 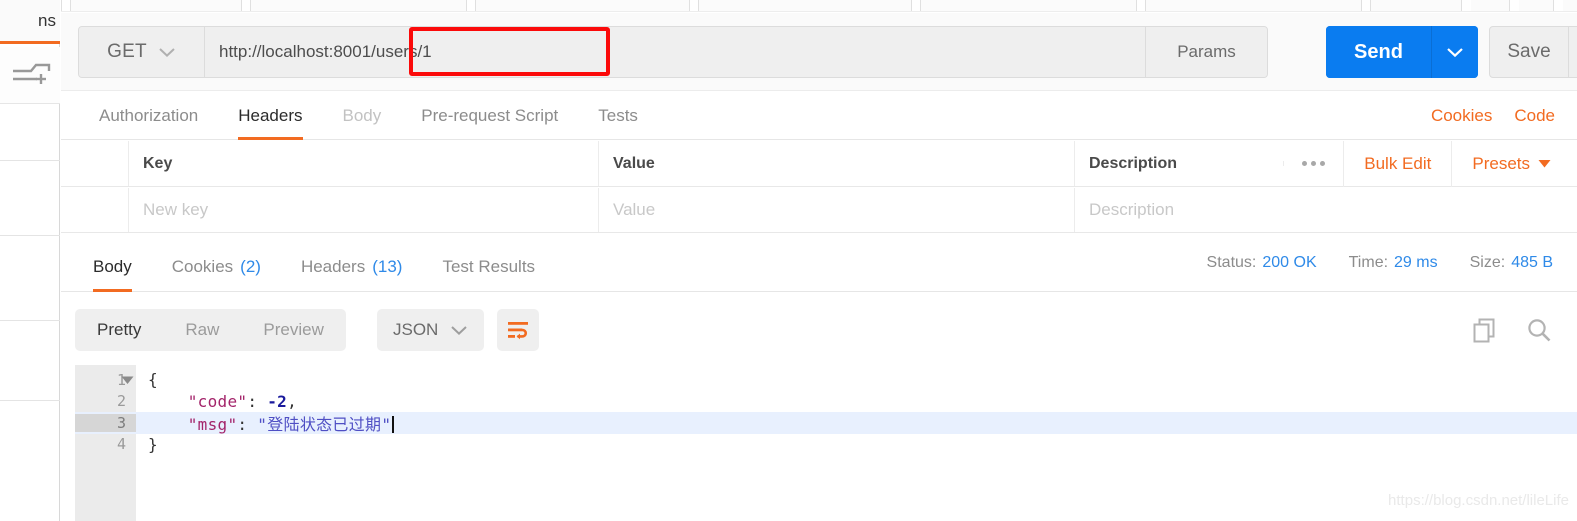 What do you see at coordinates (1534, 116) in the screenshot?
I see `code-link: Code` at bounding box center [1534, 116].